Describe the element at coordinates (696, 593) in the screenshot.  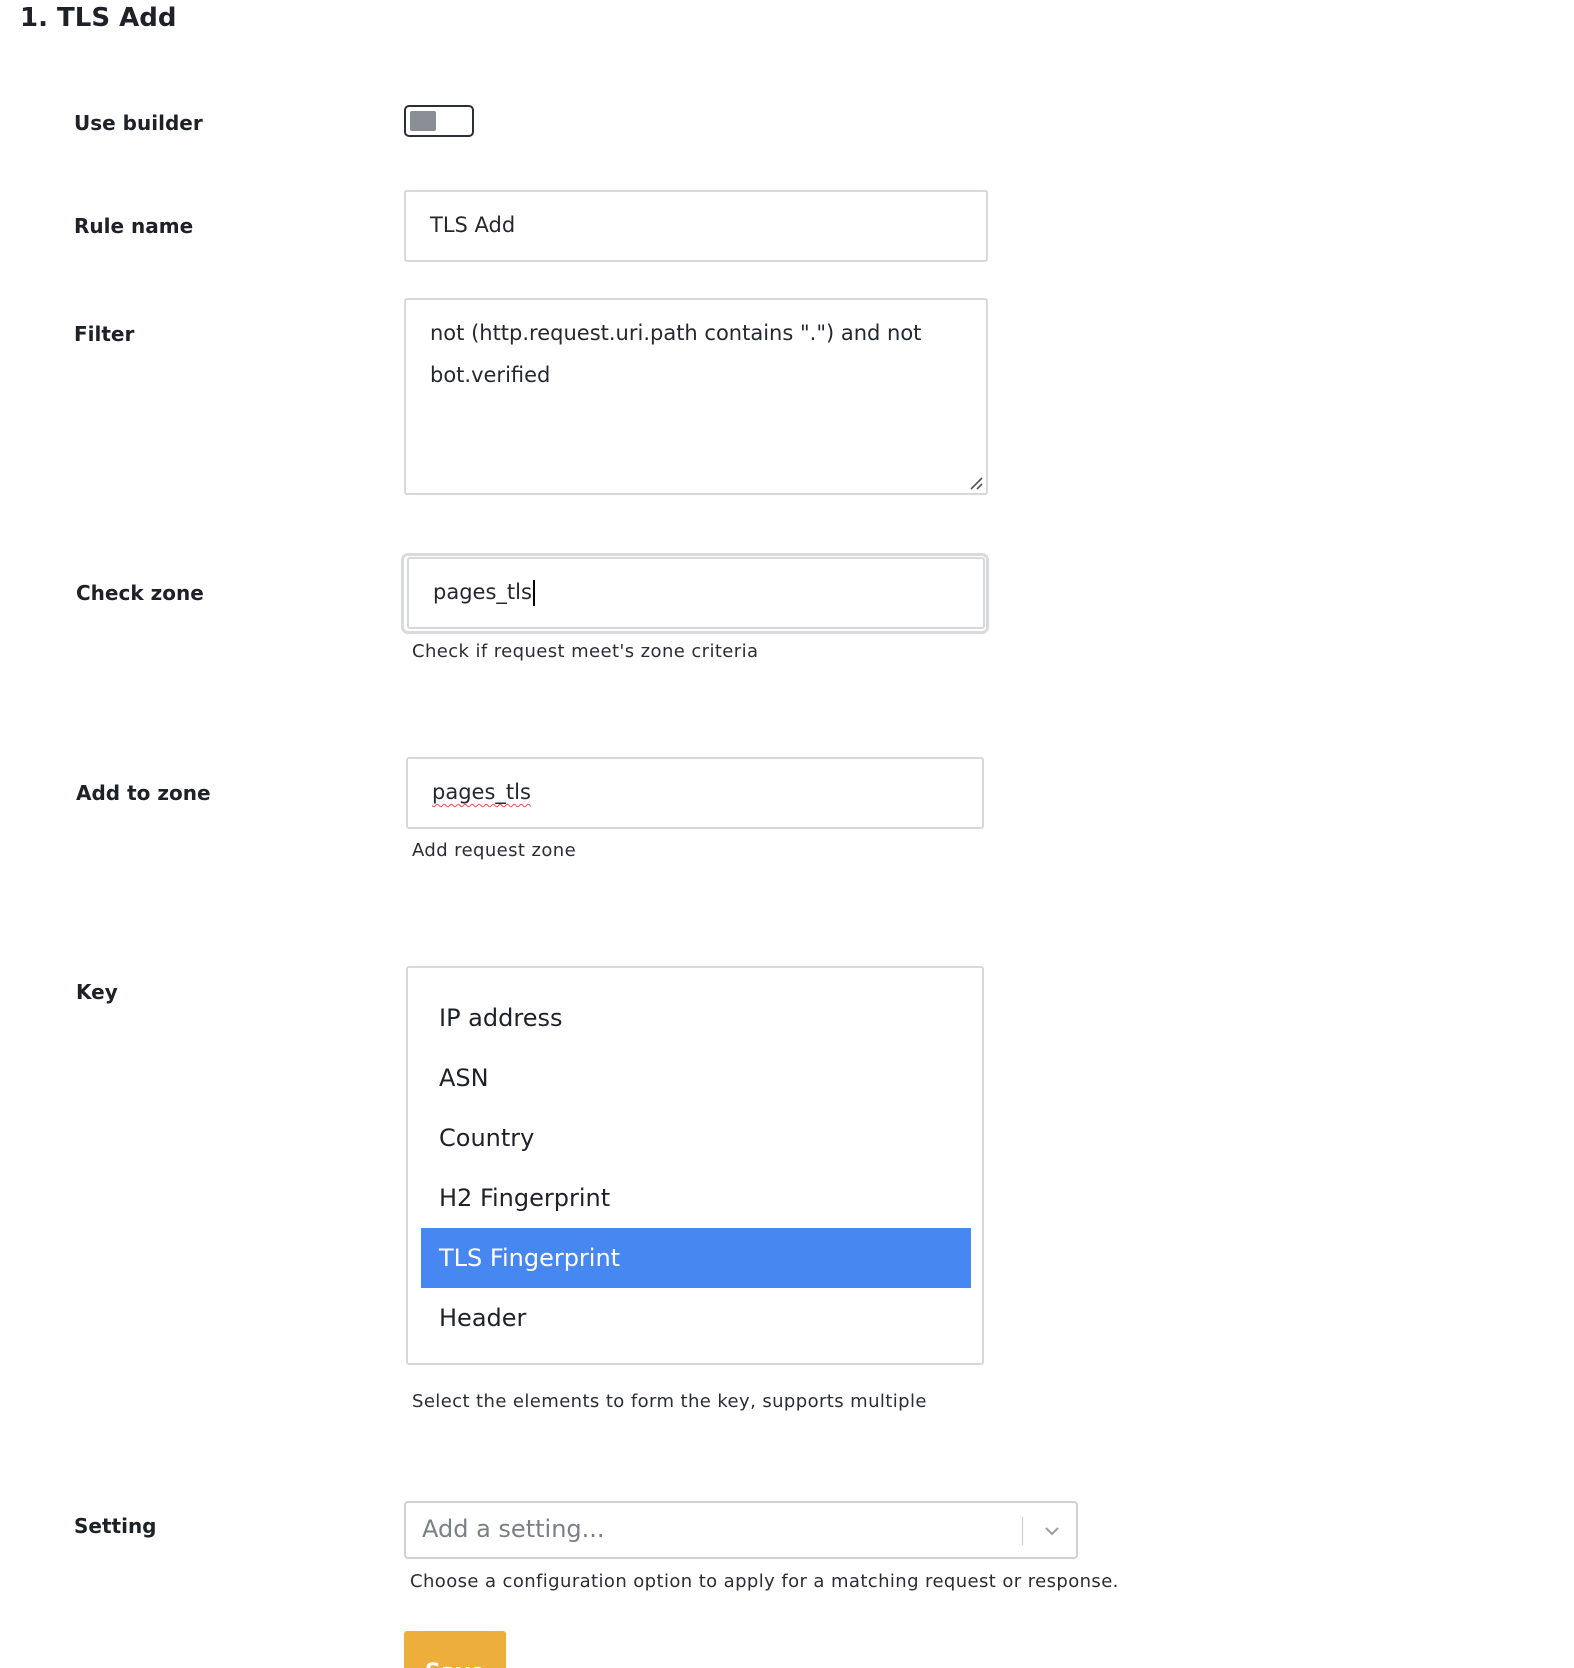
I see `check-zone-input: pages_tls` at that location.